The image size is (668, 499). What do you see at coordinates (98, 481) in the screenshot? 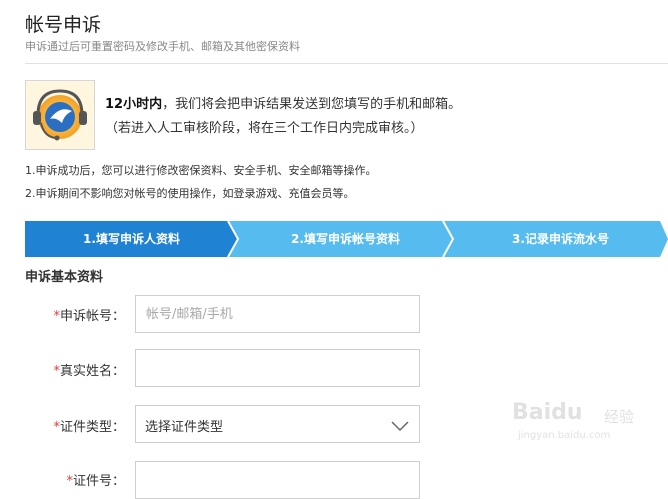
I see `id-number-label-text: 证件号：` at bounding box center [98, 481].